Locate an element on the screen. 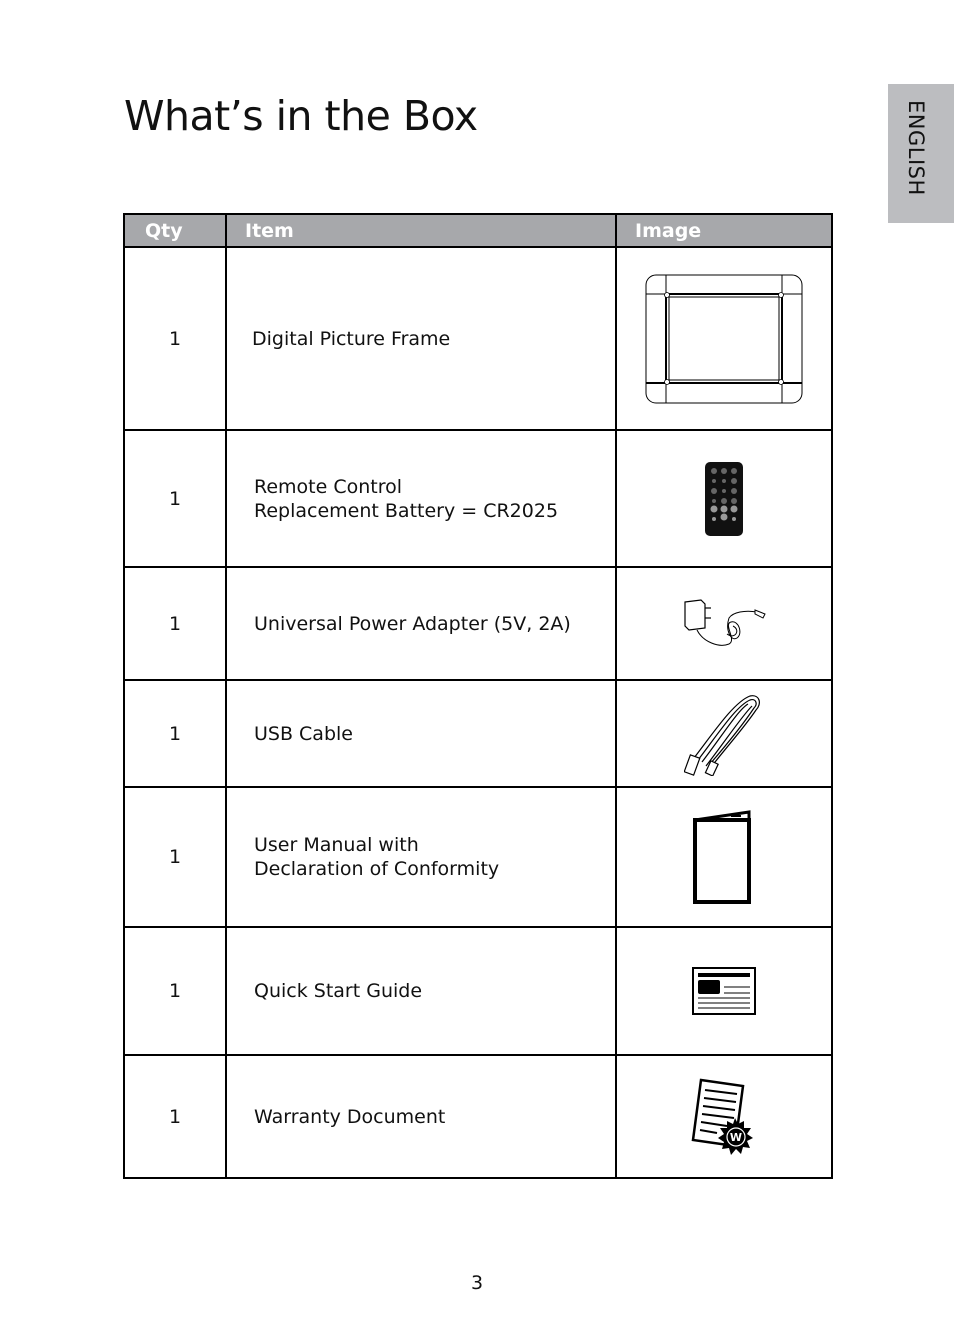 This screenshot has height=1328, width=954. item-cell: Universal Power Adapter (5V, 2A) is located at coordinates (421, 623).